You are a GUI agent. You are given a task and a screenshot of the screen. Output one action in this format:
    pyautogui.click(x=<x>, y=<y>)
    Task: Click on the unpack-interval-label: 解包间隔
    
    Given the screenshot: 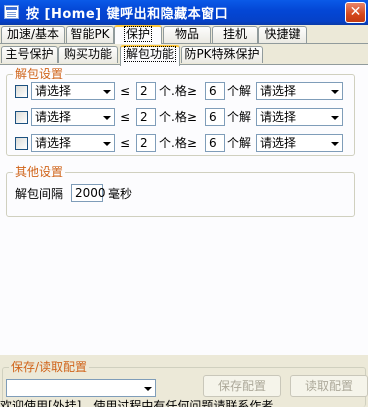 What is the action you would take?
    pyautogui.click(x=39, y=194)
    